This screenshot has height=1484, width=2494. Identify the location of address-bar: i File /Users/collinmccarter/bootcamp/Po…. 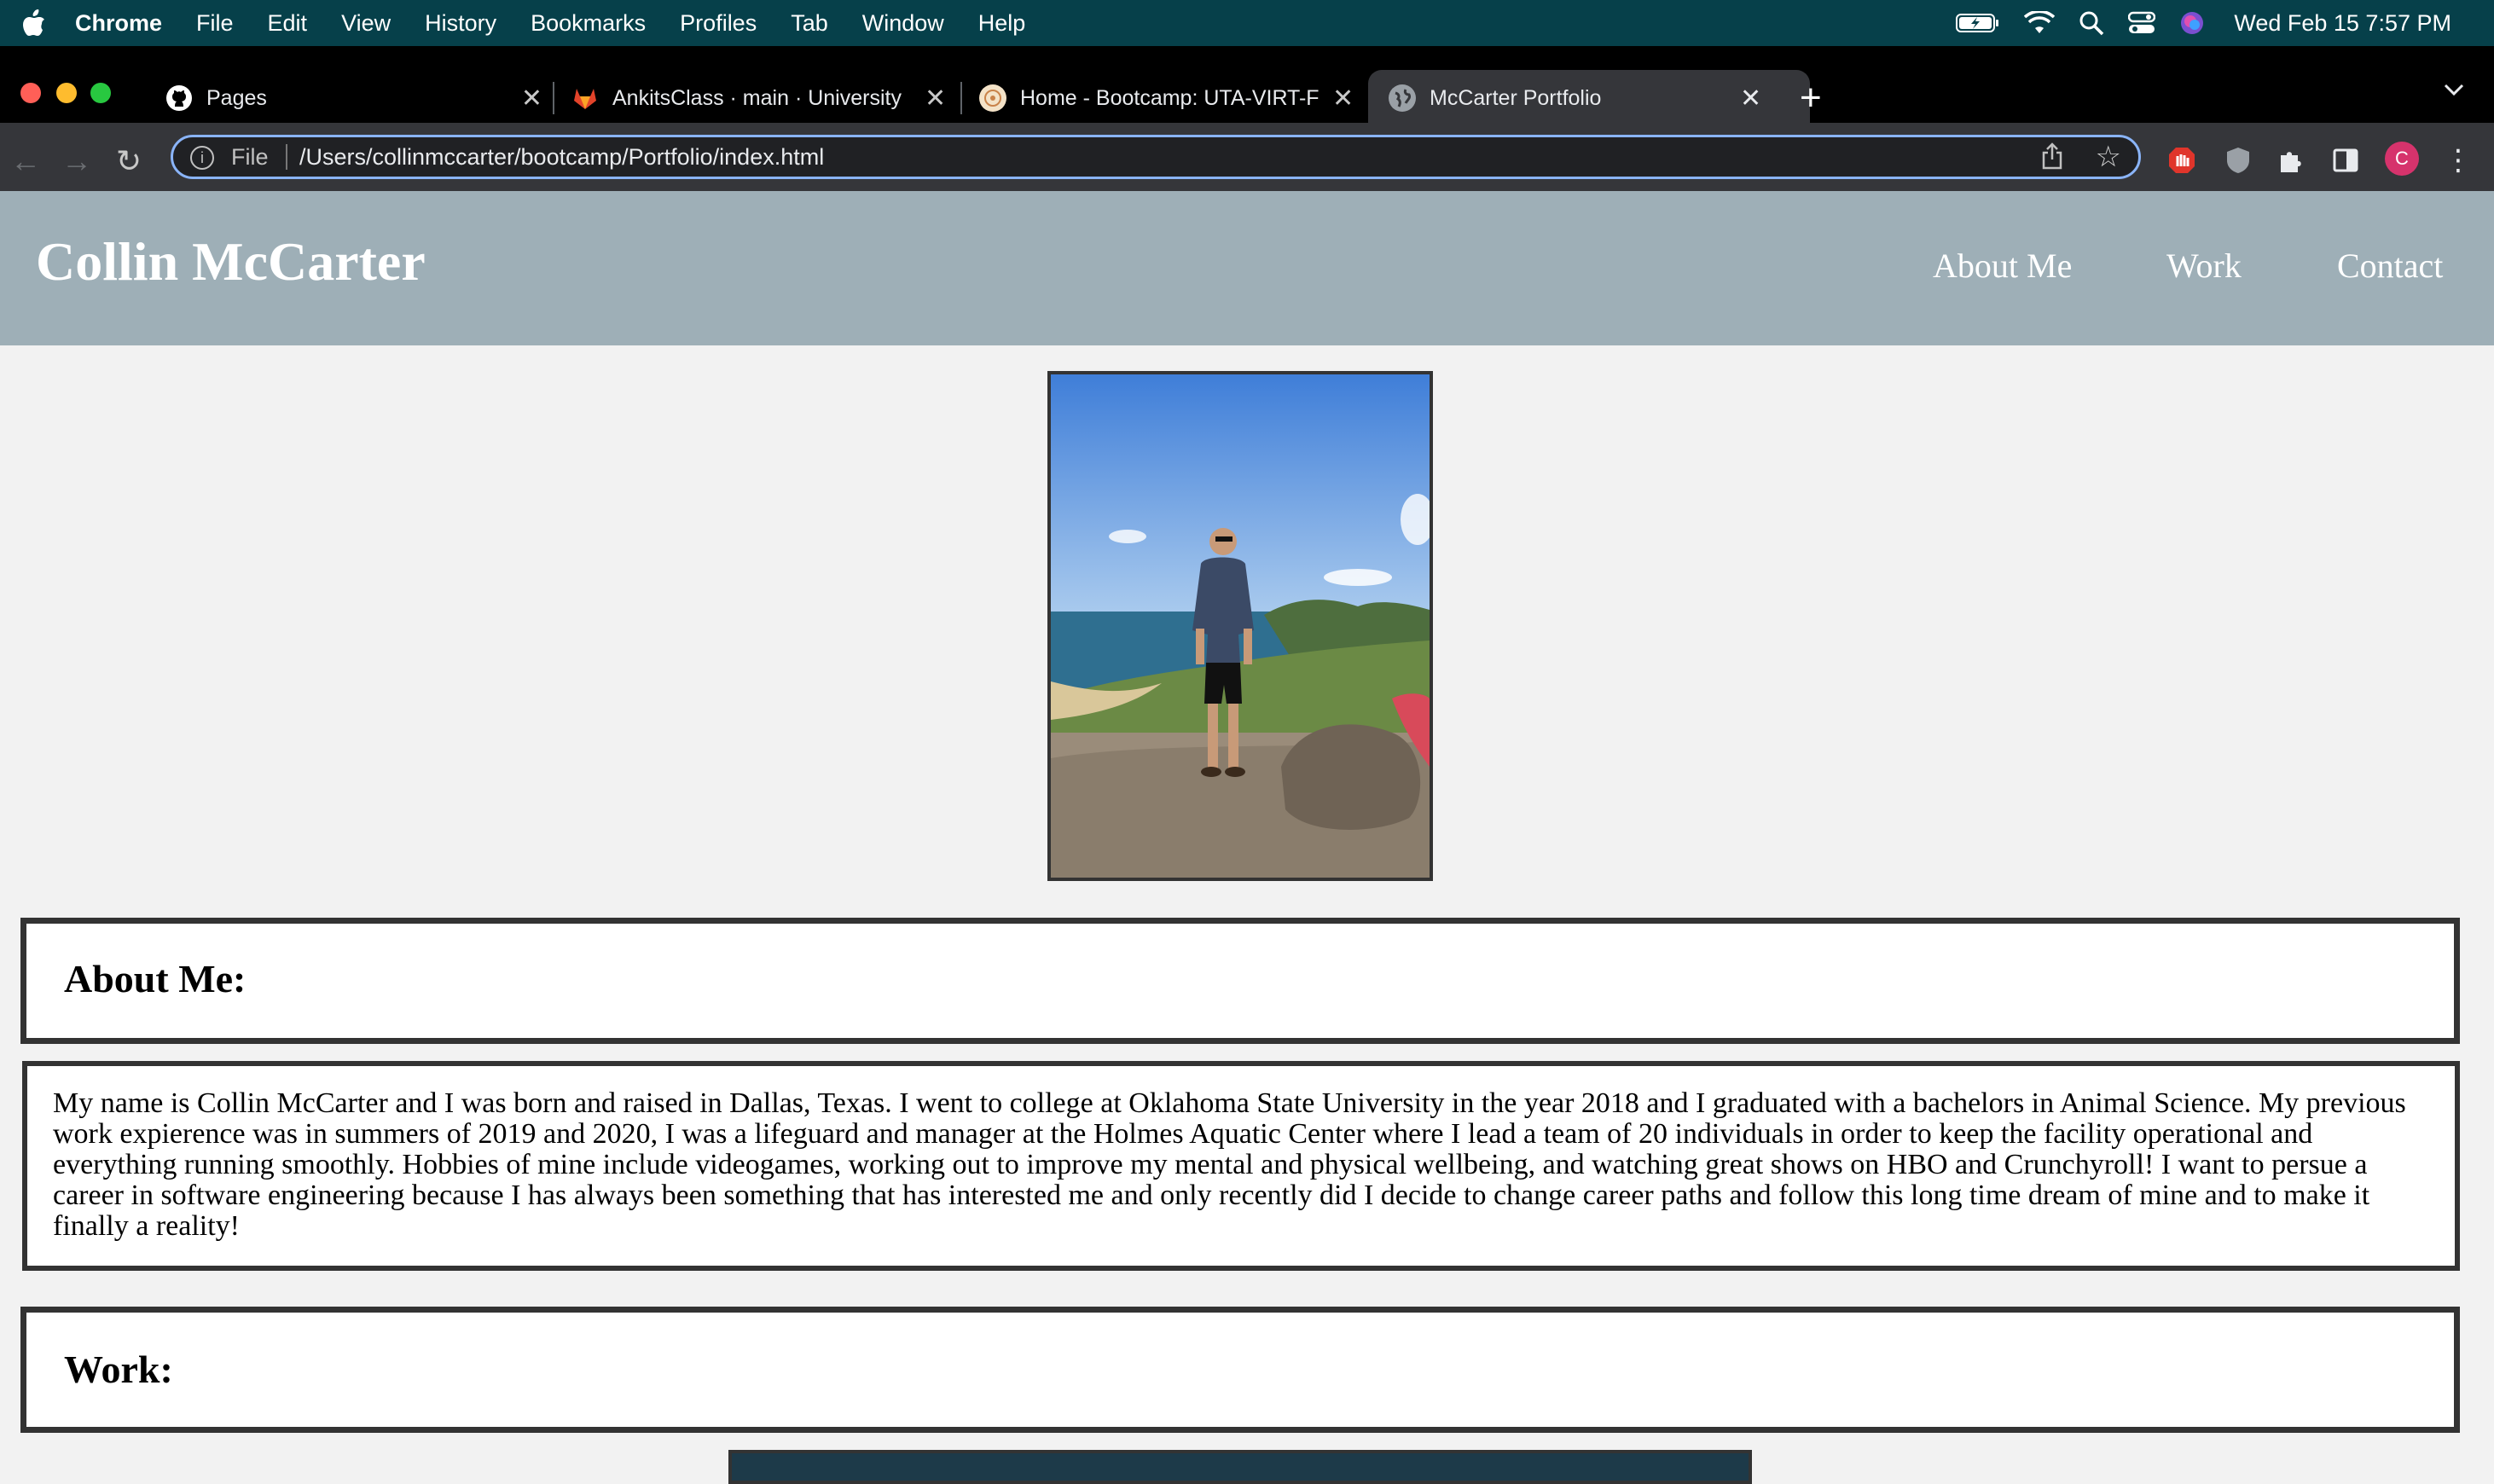
(1156, 157).